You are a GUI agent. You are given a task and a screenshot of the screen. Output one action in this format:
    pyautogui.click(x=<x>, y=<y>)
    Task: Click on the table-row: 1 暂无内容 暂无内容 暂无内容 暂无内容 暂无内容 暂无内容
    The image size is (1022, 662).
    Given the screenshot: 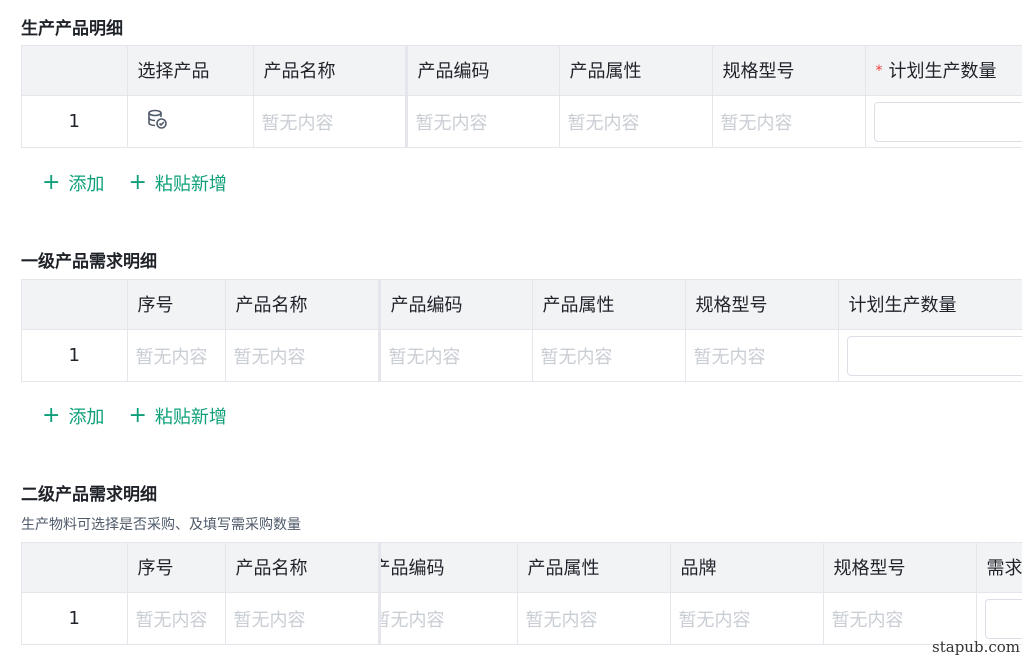 What is the action you would take?
    pyautogui.click(x=522, y=618)
    